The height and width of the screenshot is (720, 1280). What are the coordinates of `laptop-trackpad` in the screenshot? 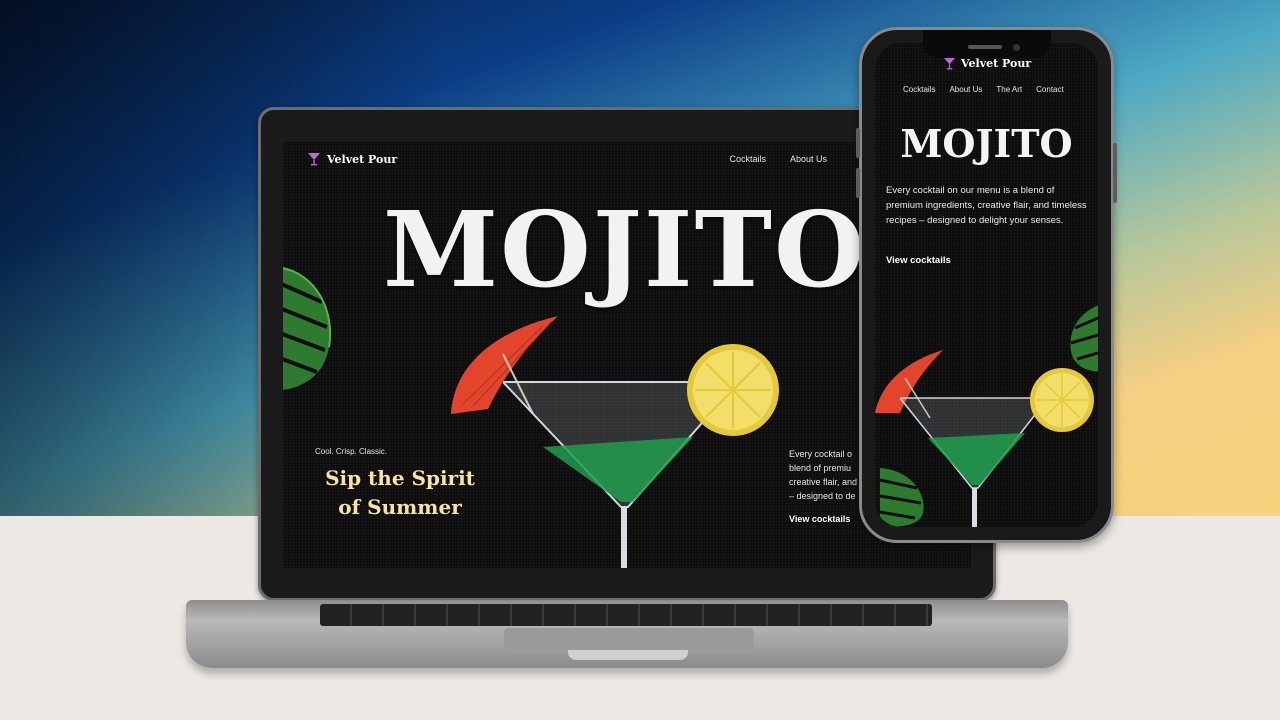 It's located at (629, 639).